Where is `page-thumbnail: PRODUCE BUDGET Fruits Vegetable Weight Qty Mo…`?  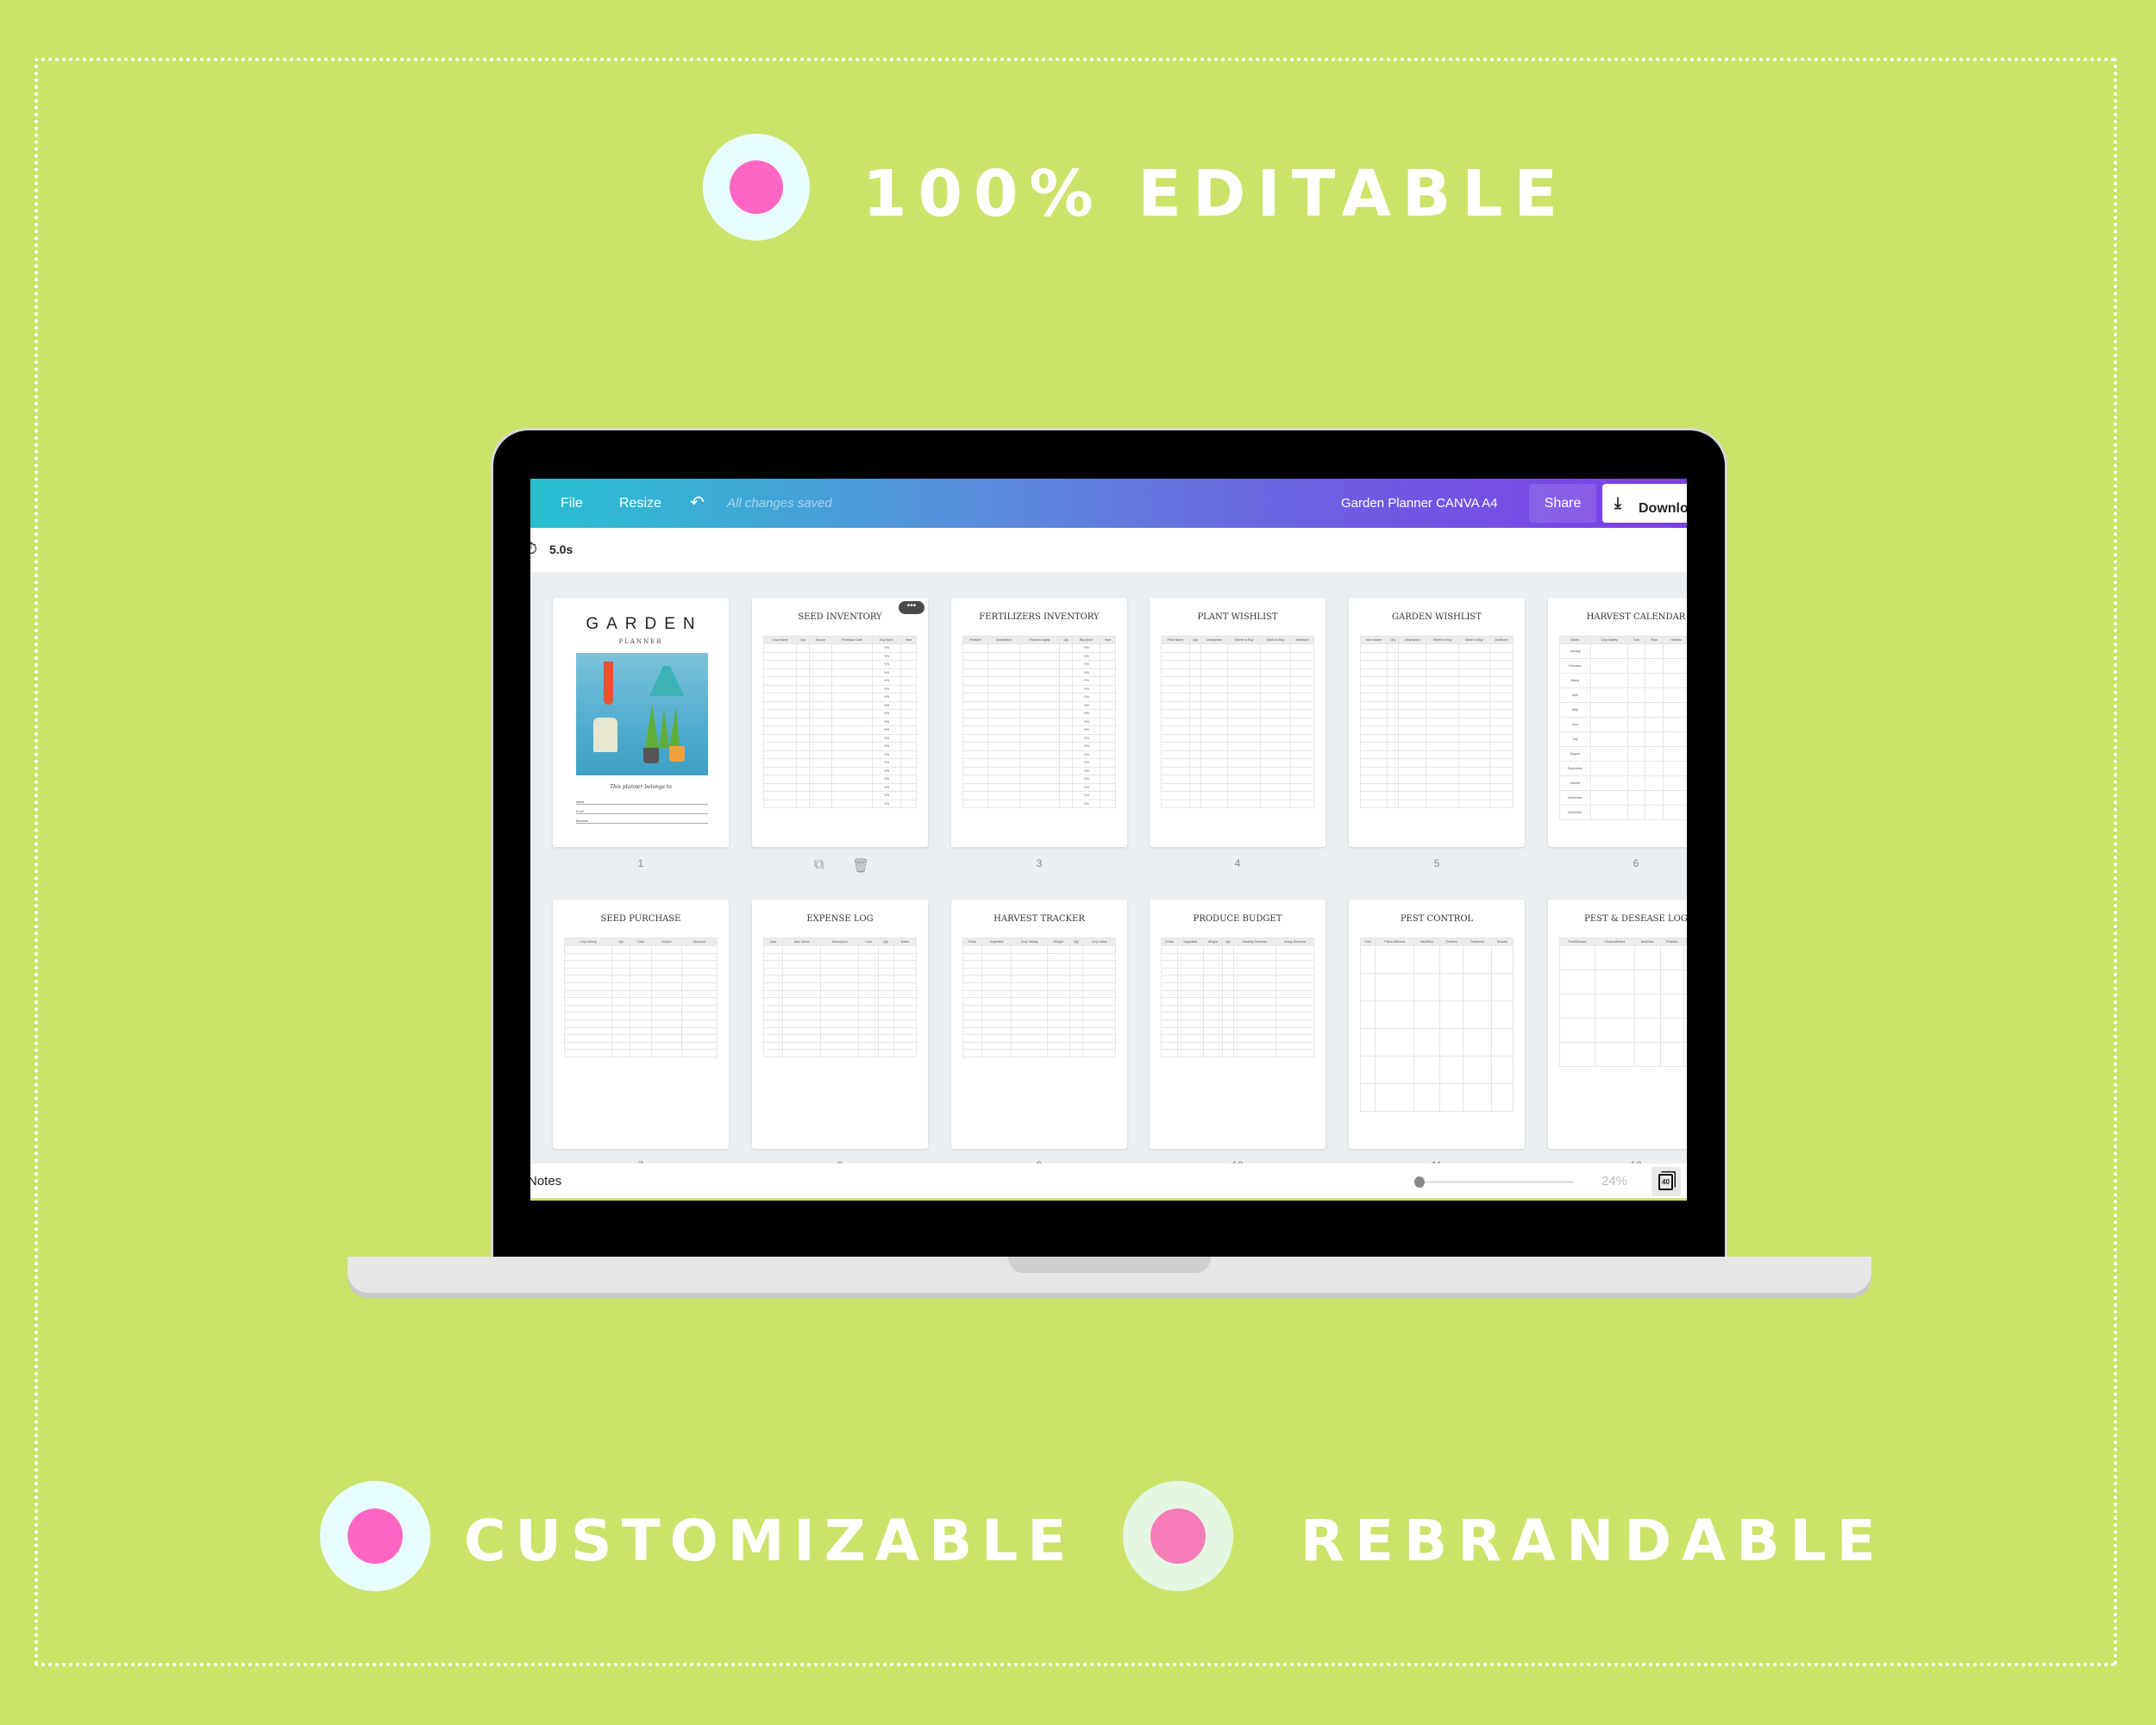
page-thumbnail: PRODUCE BUDGET Fruits Vegetable Weight Qty Mo… is located at coordinates (1238, 1024).